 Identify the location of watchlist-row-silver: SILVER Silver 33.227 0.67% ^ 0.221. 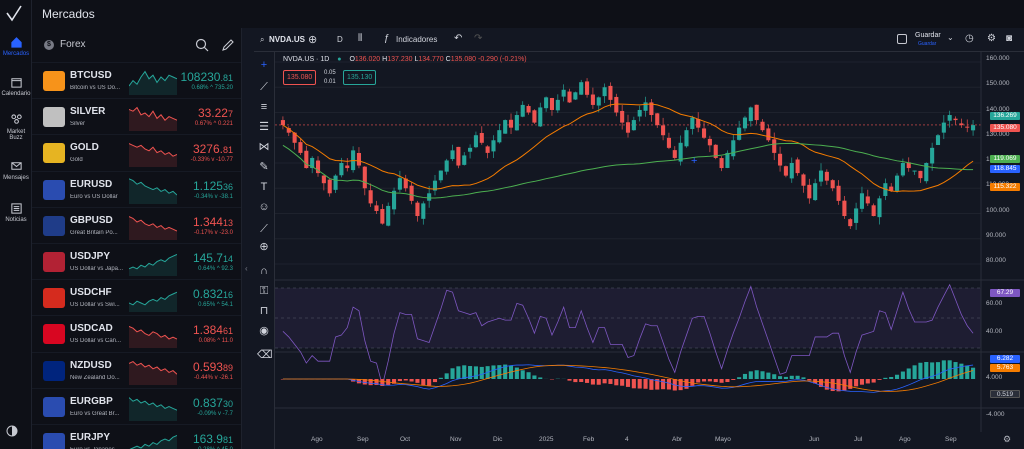
(136, 116).